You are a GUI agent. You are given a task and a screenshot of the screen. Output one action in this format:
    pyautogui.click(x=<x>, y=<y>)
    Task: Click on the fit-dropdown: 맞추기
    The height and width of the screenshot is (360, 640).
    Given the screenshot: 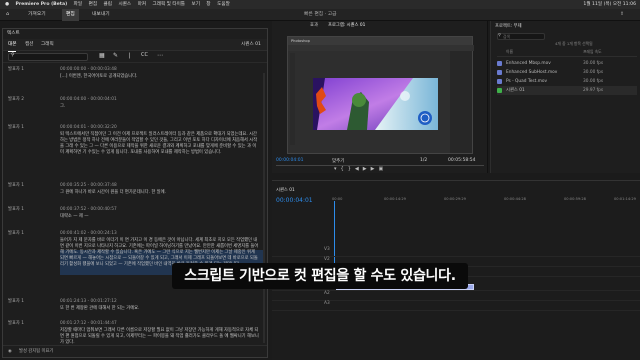 What is the action you would take?
    pyautogui.click(x=338, y=161)
    